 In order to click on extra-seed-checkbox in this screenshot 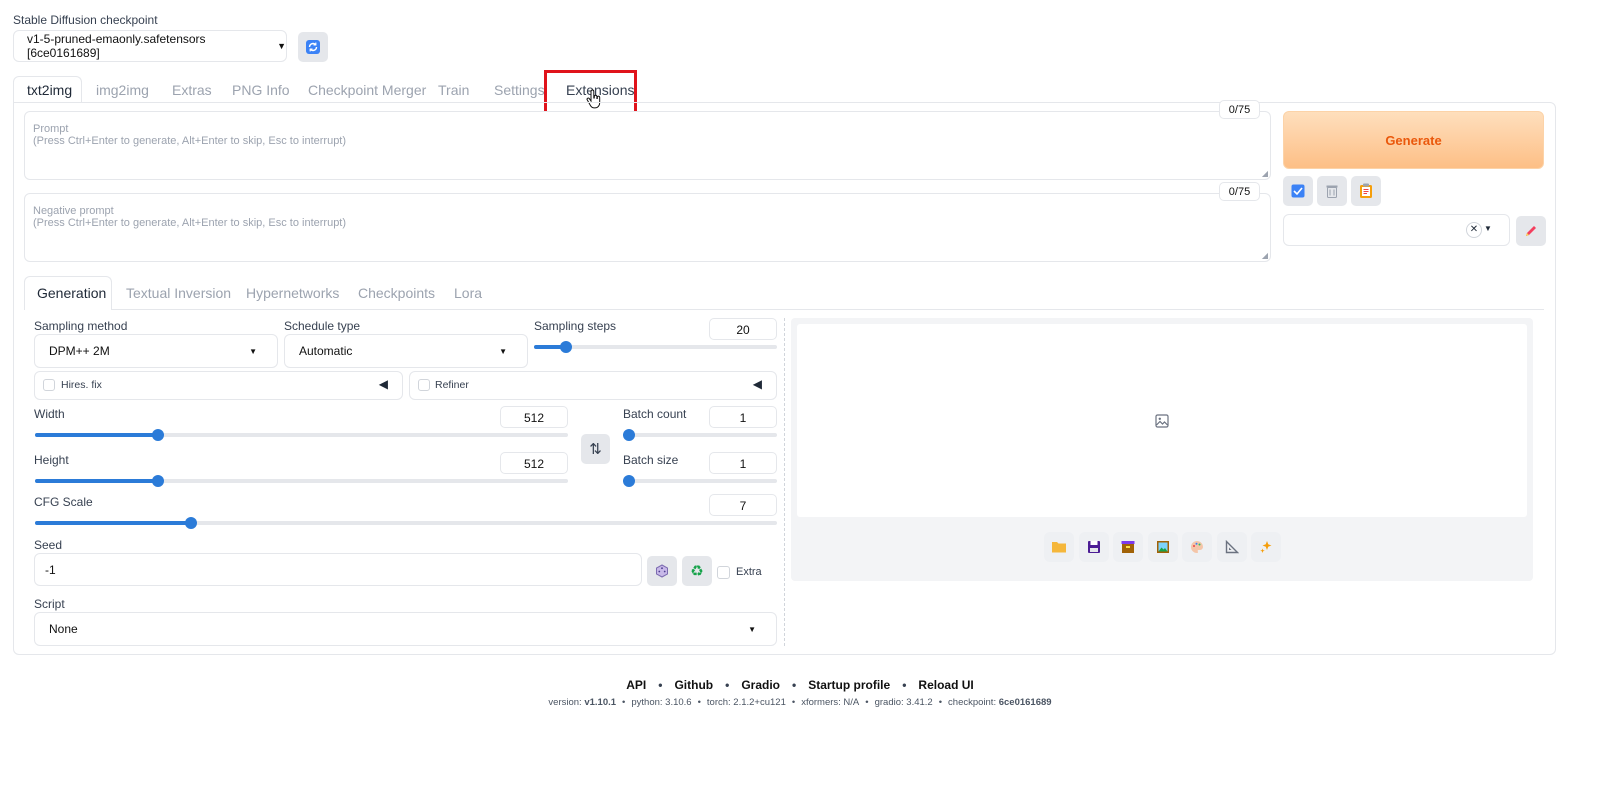, I will do `click(723, 572)`.